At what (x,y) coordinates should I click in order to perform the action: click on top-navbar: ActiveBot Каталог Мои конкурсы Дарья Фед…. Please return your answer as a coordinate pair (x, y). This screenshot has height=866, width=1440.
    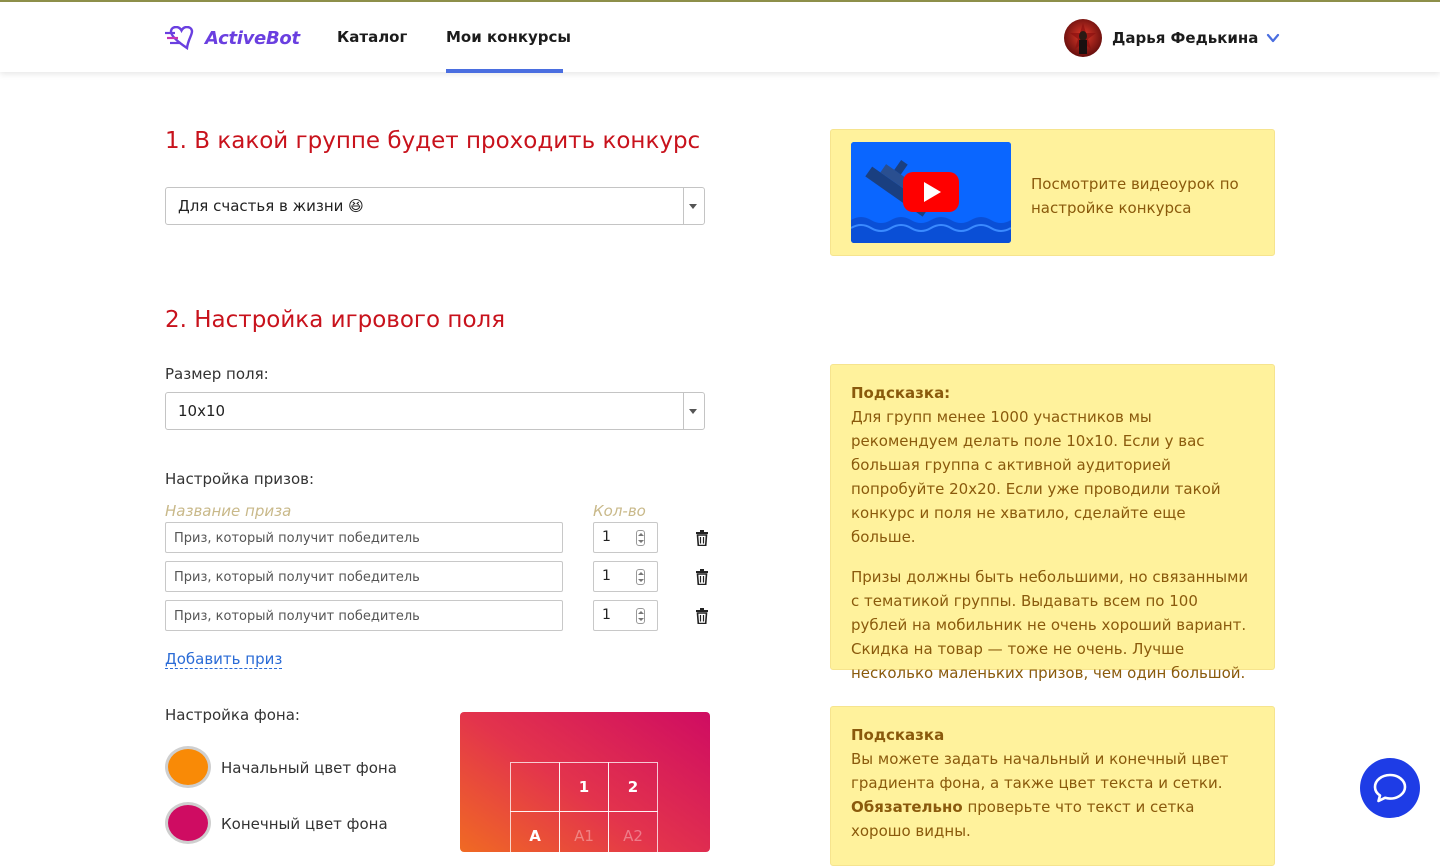
    Looking at the image, I should click on (720, 36).